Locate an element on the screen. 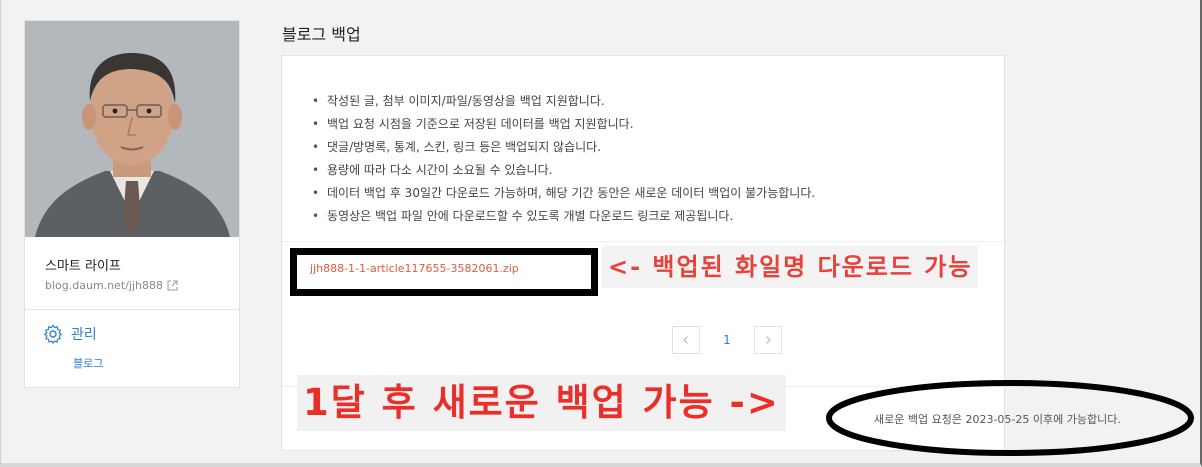  blog-name: 스마트 라이프 is located at coordinates (83, 266).